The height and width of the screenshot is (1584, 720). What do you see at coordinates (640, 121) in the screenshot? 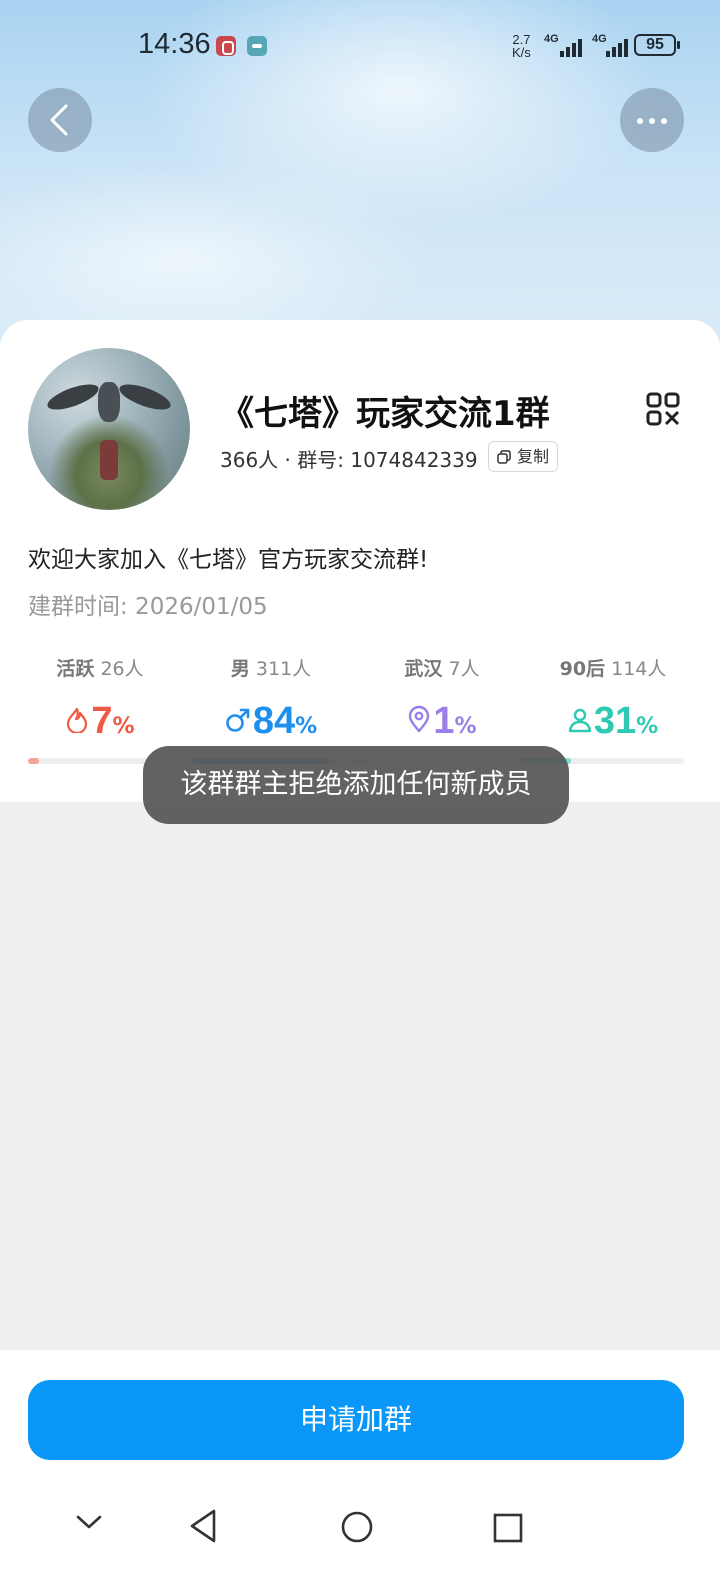
I see `more-dots-icon` at bounding box center [640, 121].